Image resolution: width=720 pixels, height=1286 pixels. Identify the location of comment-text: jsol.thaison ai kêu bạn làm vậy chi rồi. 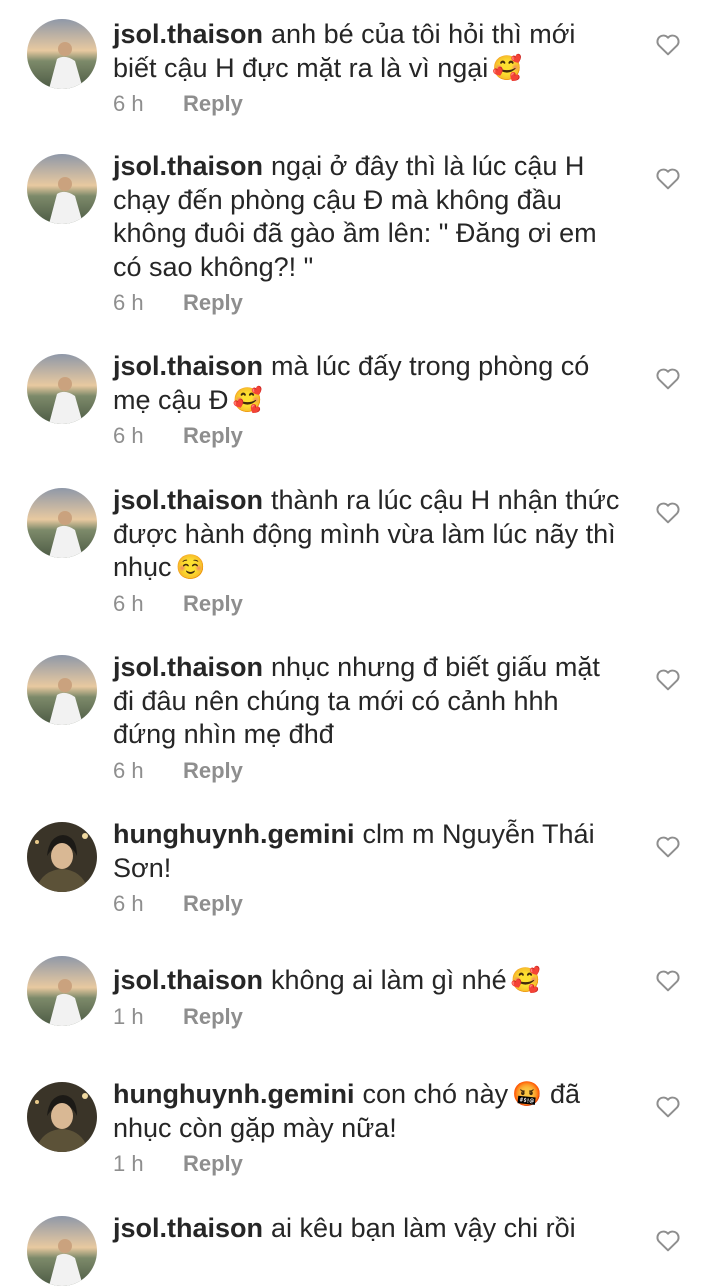
(344, 1228).